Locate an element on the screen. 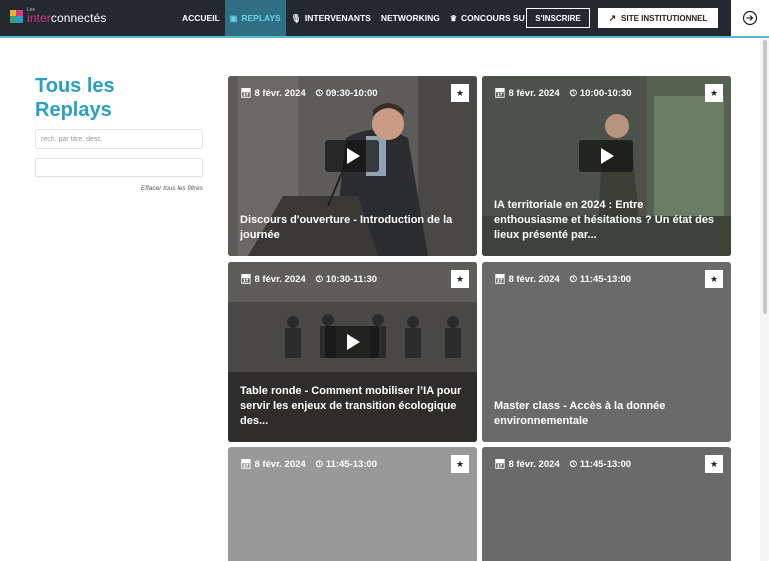  card-meta: 📅︎ 8 févr. 2024 🕓︎ 10:30-11:30 is located at coordinates (309, 279).